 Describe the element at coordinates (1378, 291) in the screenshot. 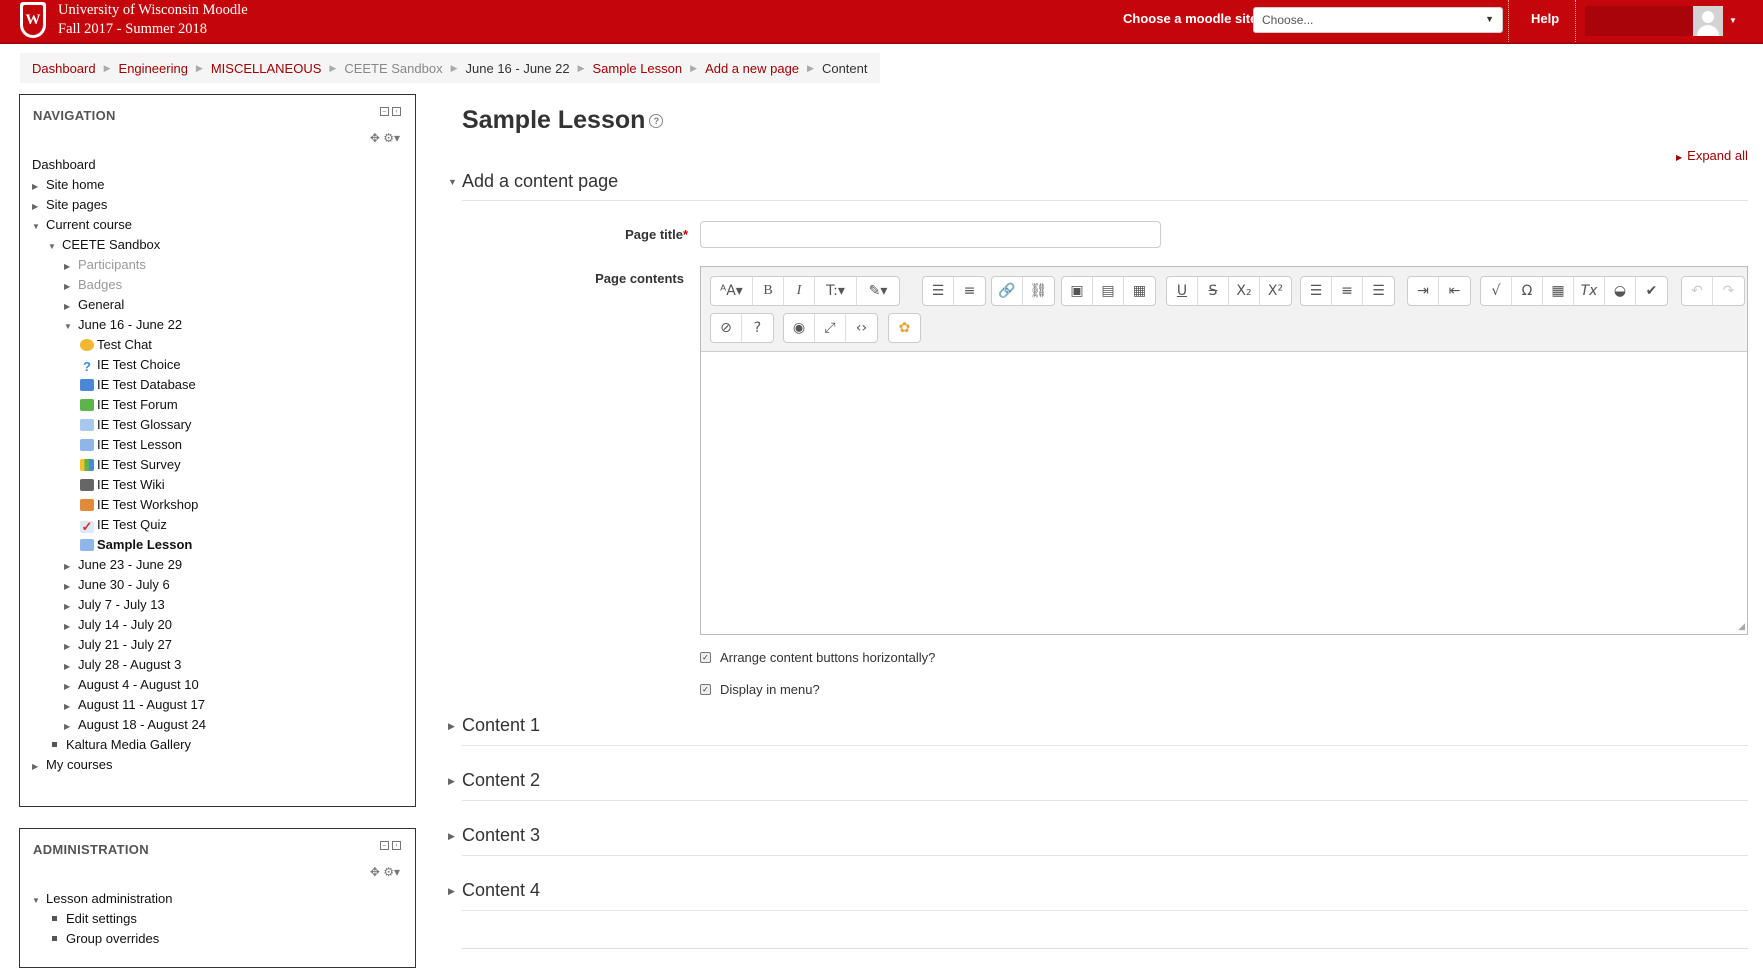

I see `align-right-icon: ☰` at that location.